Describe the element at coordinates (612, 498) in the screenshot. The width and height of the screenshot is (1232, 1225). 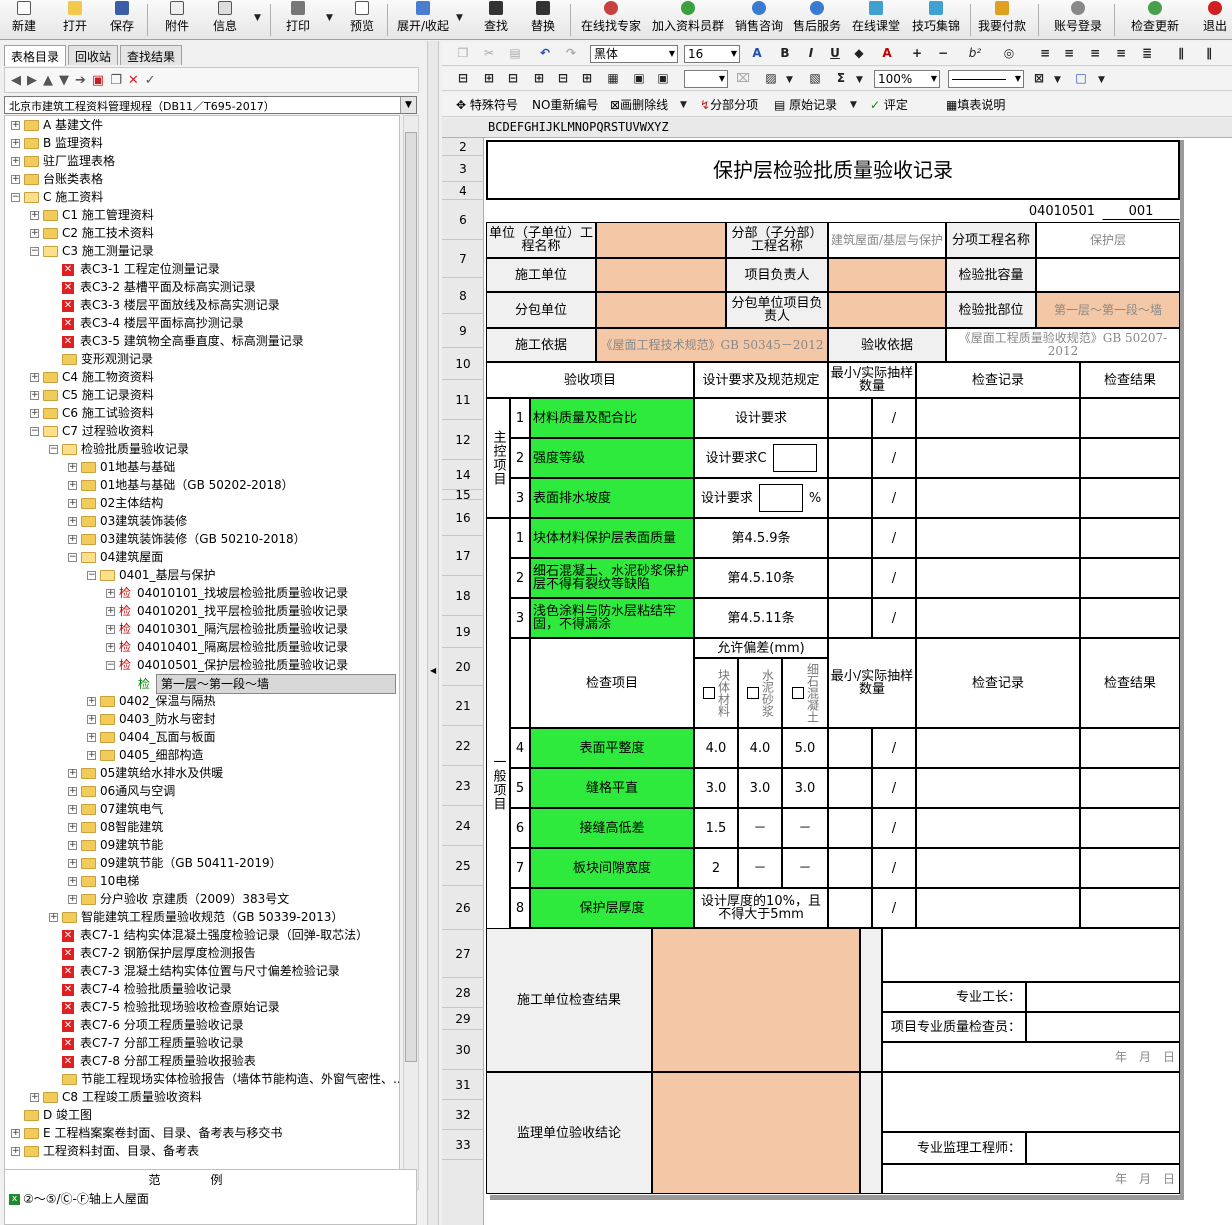
I see `item-name: 表面排水坡度` at that location.